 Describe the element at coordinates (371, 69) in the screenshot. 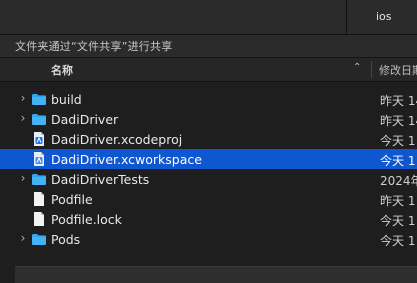

I see `column-divider` at that location.